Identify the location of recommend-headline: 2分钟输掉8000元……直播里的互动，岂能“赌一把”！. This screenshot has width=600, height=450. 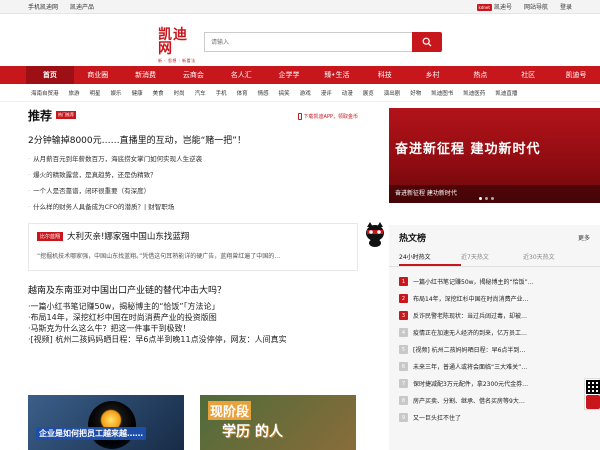
(193, 140).